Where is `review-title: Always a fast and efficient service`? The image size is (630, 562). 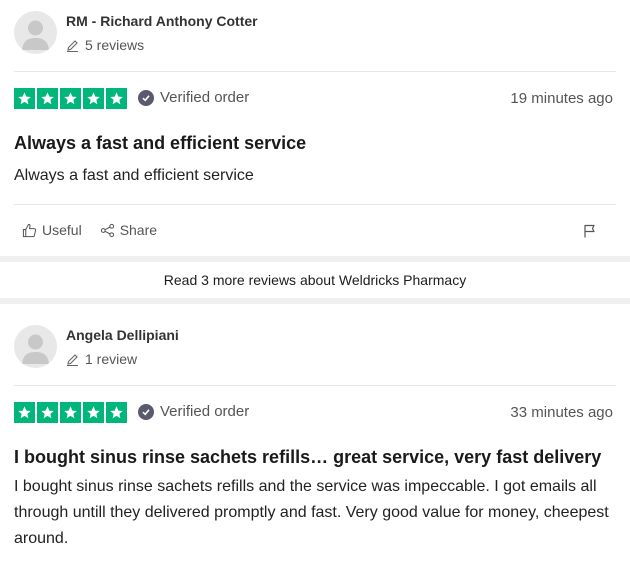
review-title: Always a fast and efficient service is located at coordinates (315, 143).